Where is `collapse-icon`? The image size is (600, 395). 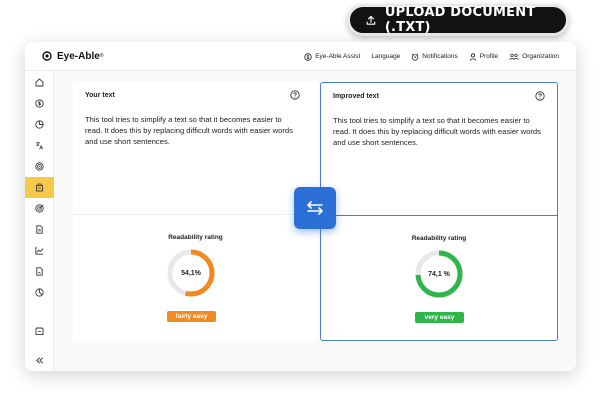 collapse-icon is located at coordinates (39, 360).